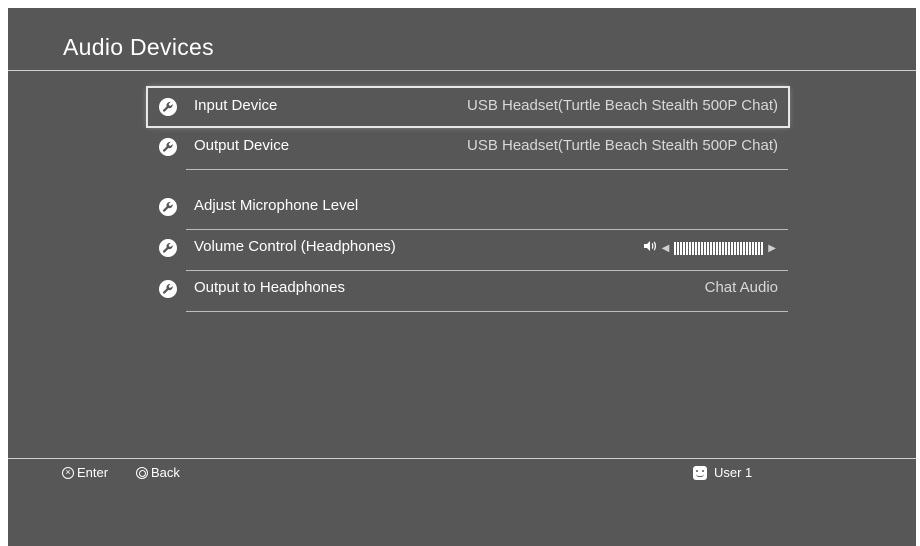 This screenshot has width=920, height=546. Describe the element at coordinates (650, 248) in the screenshot. I see `speaker-icon` at that location.